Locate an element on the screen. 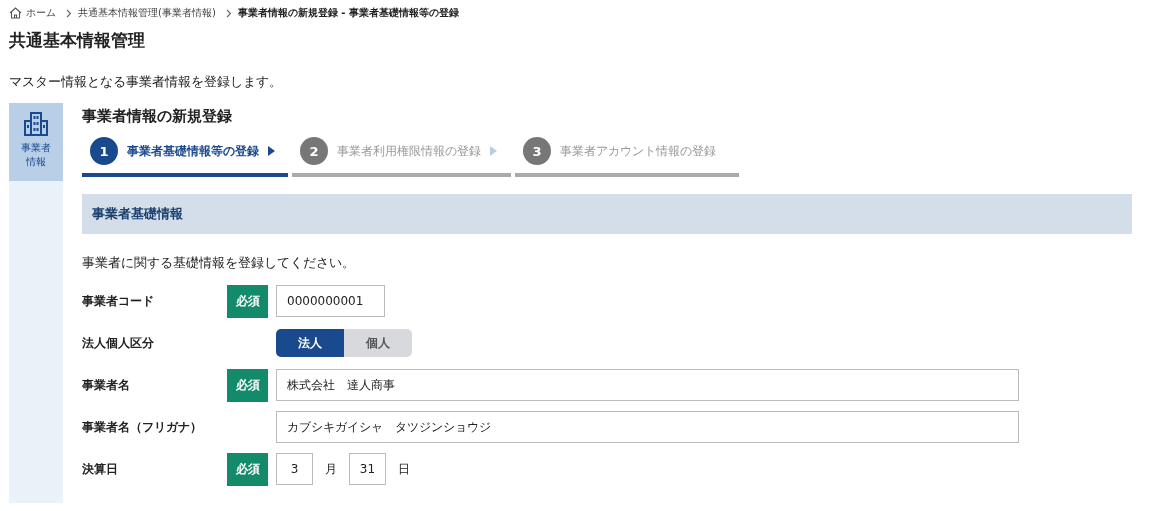  step-tab: 2 事業者利用権限情報の登録 is located at coordinates (401, 157).